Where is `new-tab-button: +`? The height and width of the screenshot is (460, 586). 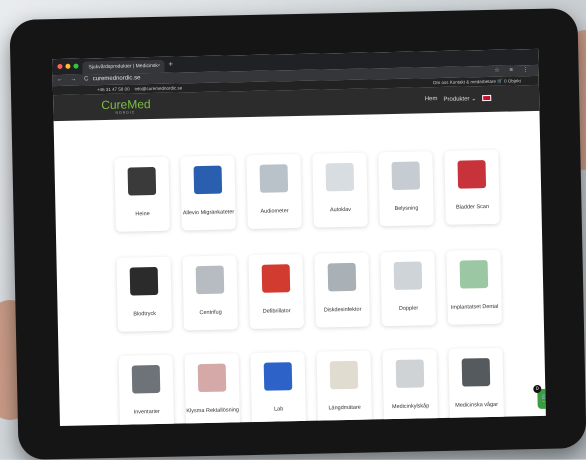 new-tab-button: + is located at coordinates (170, 65).